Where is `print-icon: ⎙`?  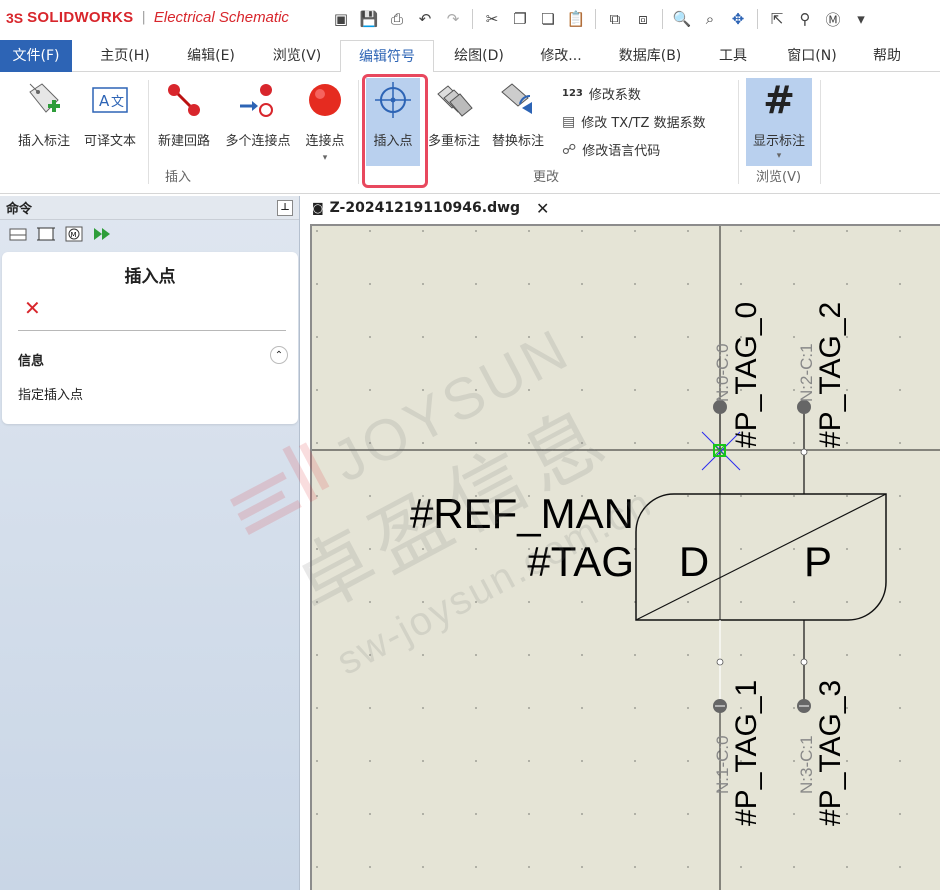
print-icon: ⎙ is located at coordinates (397, 19).